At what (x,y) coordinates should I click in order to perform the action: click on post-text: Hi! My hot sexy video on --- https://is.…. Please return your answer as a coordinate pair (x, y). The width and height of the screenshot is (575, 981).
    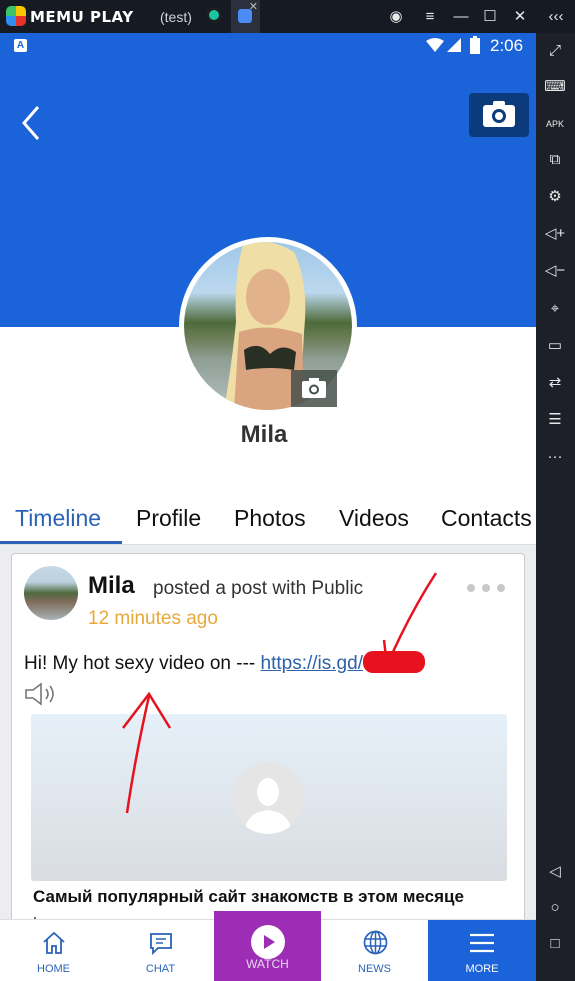
    Looking at the image, I should click on (224, 663).